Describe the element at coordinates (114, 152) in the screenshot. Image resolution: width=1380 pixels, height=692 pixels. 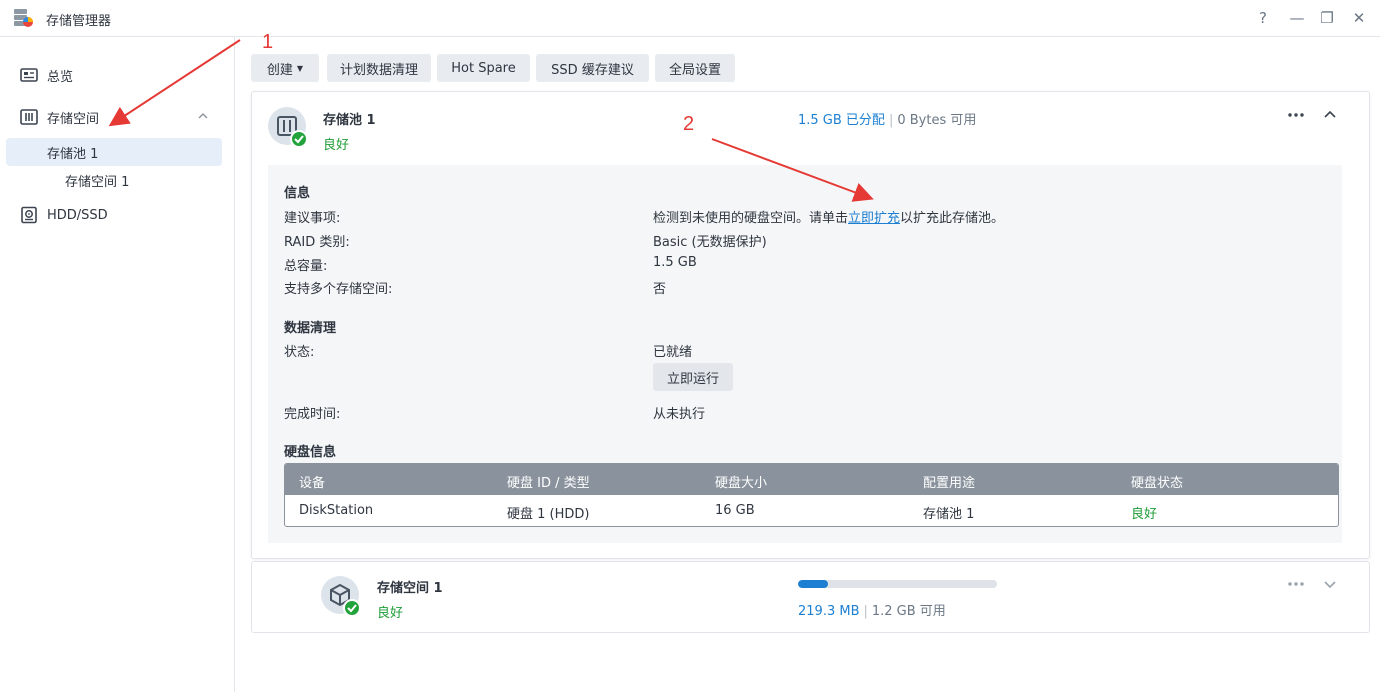
I see `sidebar-item-pool: 存储池 1` at that location.